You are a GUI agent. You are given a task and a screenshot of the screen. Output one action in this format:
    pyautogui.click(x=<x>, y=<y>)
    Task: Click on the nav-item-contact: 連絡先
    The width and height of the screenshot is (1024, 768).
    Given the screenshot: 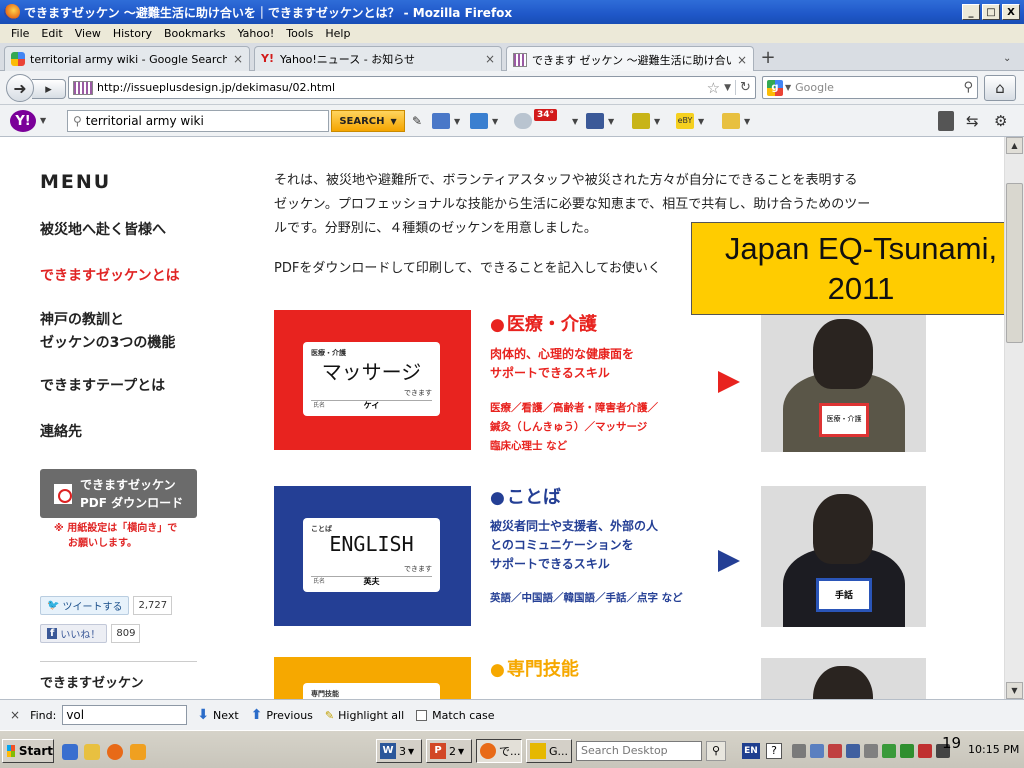 What is the action you would take?
    pyautogui.click(x=61, y=432)
    